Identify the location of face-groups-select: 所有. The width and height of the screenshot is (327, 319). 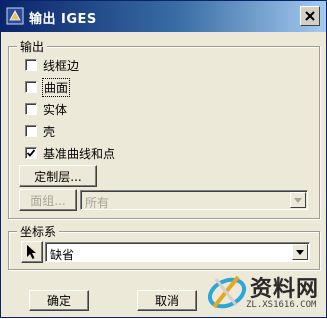
(194, 200).